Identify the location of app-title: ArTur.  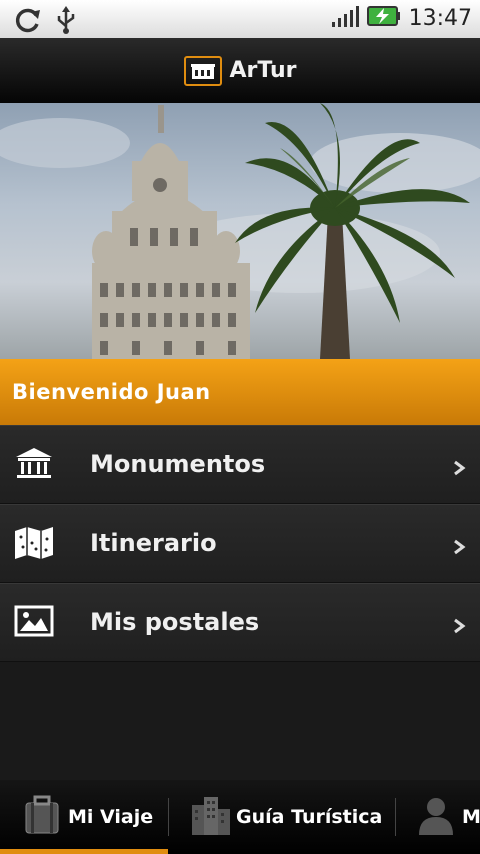
(263, 70).